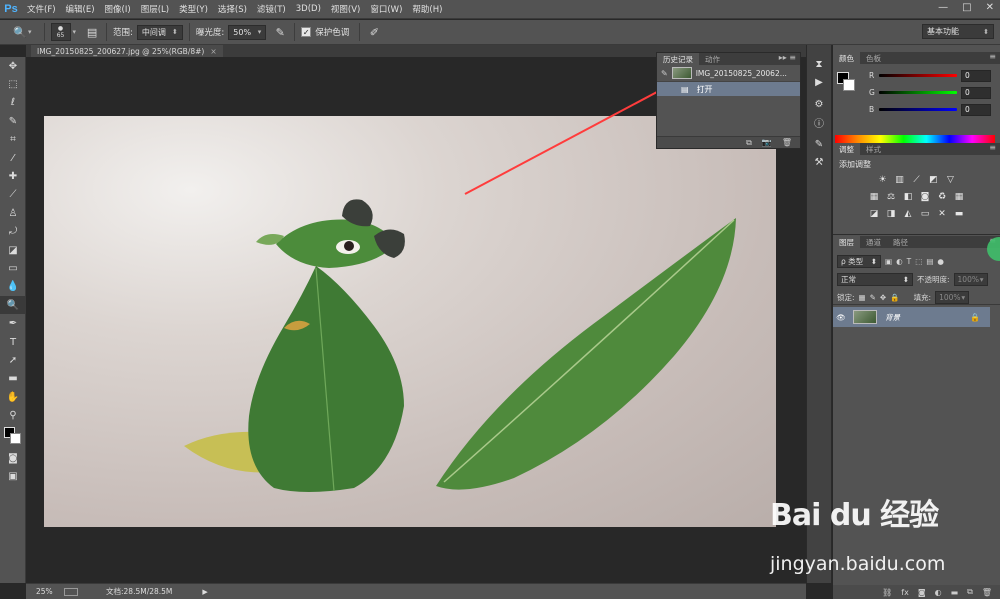  I want to click on eraser-tool-icon: ◪, so click(13, 250).